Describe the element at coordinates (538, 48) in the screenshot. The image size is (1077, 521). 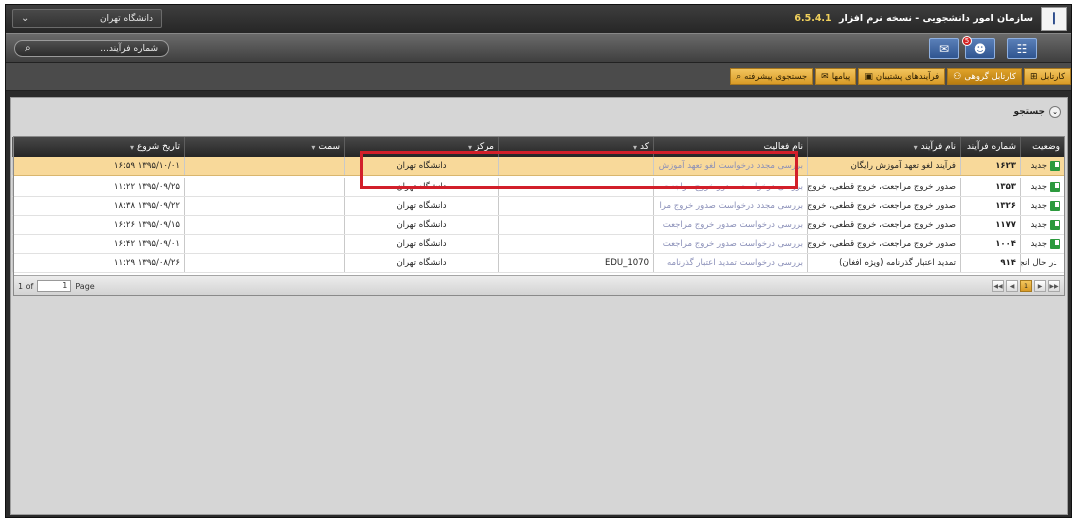
I see `toolbar: شماره فرآیند... ⌕ ☷ ☻ 5 ✉` at that location.